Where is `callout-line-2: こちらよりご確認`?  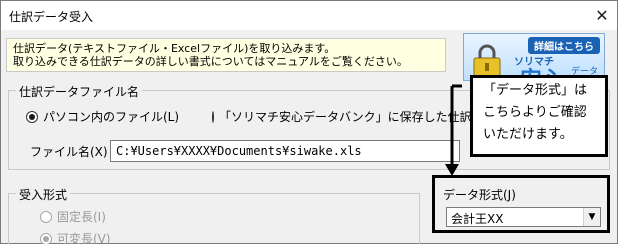
callout-line-2: こちらよりご確認 is located at coordinates (535, 112).